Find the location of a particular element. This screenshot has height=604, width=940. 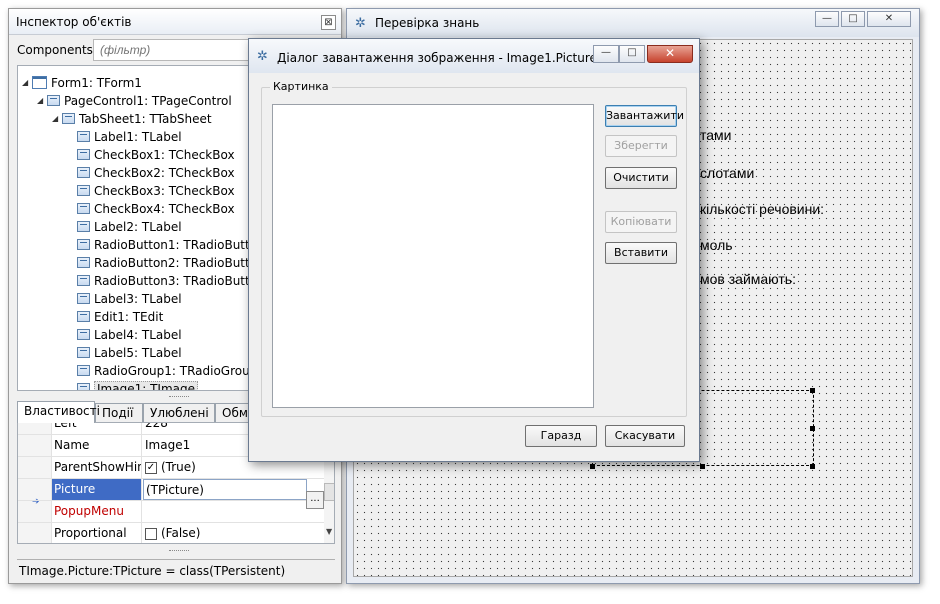

form-title-bar: ✲ Перевірка знань — □ ✕ is located at coordinates (633, 23).